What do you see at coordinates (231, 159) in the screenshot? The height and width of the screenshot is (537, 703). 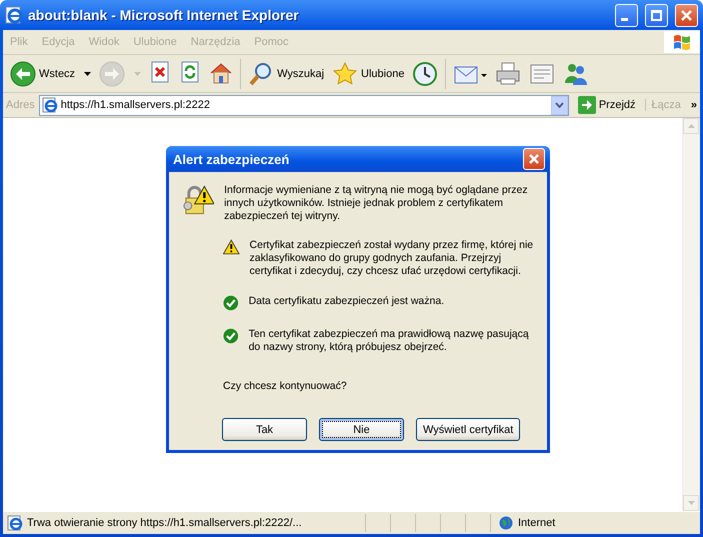 I see `dialog-title: Alert zabezpieczeń` at bounding box center [231, 159].